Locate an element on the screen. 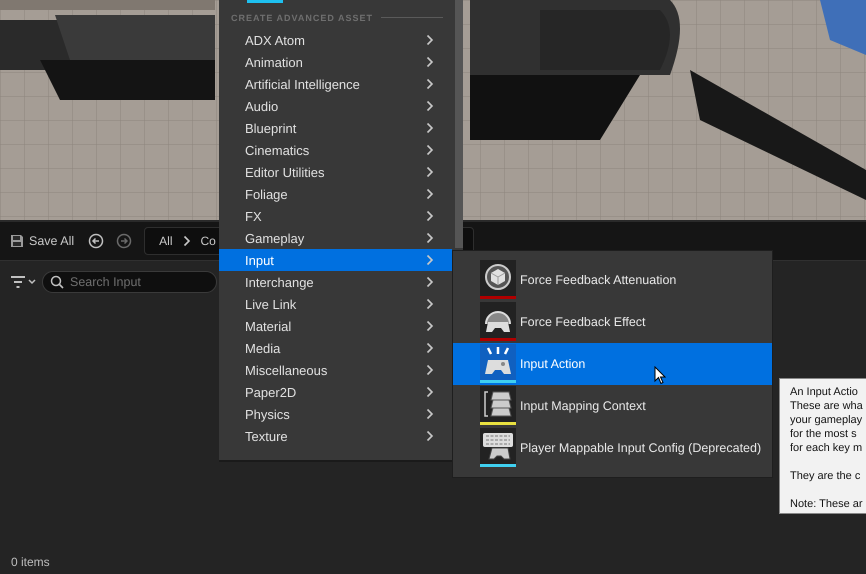 The height and width of the screenshot is (574, 866). tooltip-text: for the most s is located at coordinates (823, 434).